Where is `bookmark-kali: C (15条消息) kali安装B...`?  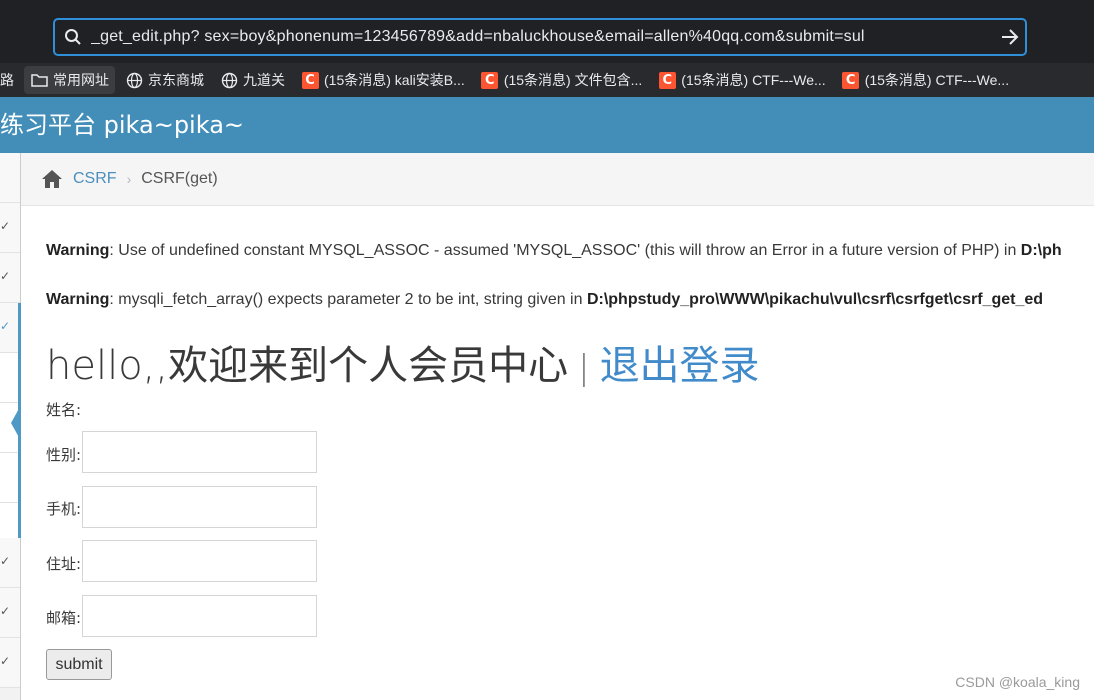 bookmark-kali: C (15条消息) kali安装B... is located at coordinates (383, 80).